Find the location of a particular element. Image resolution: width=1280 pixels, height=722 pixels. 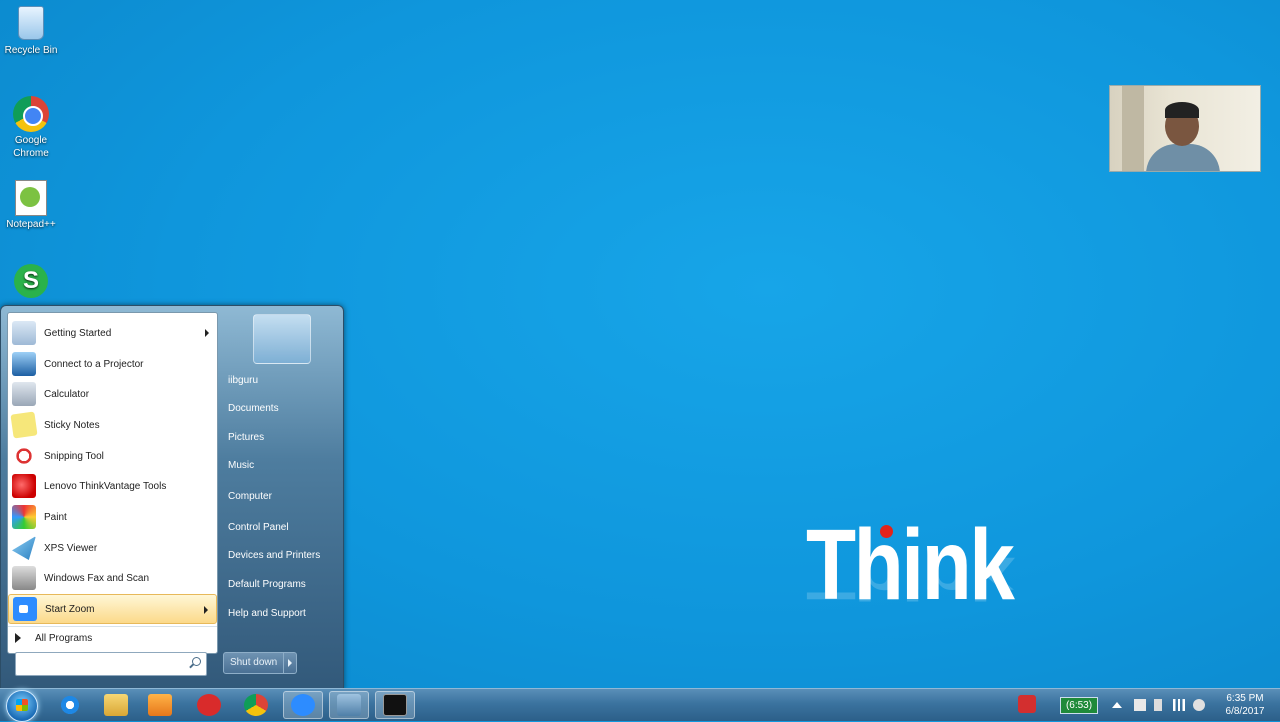

explorer-icon is located at coordinates (116, 705).